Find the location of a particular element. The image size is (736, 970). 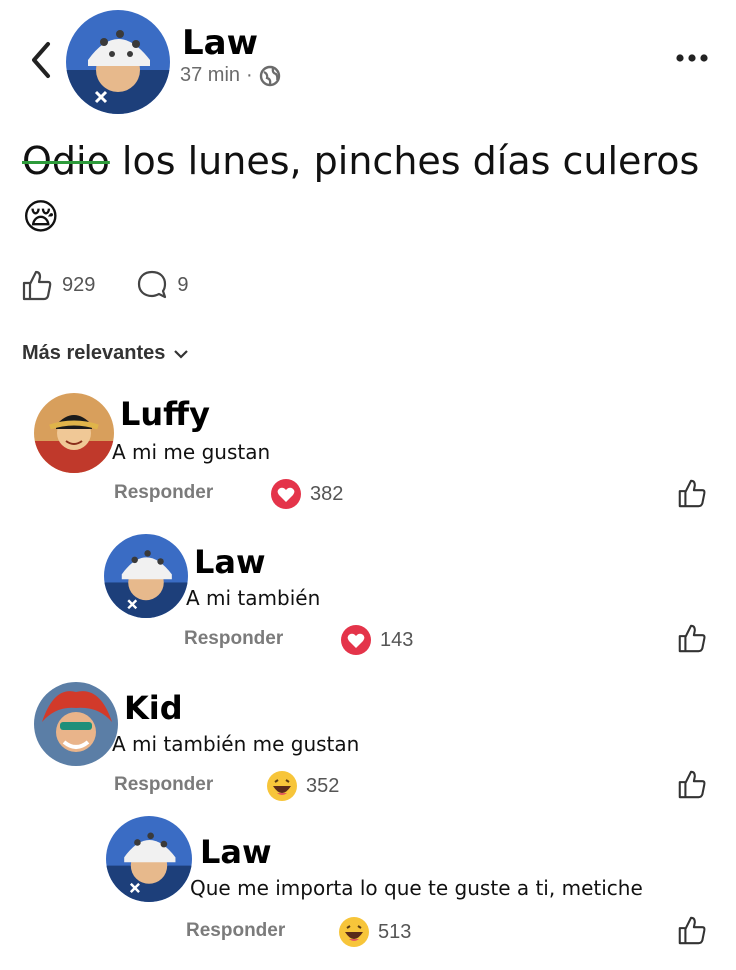

sleepy-face-emoji: 😪 is located at coordinates (41, 217).